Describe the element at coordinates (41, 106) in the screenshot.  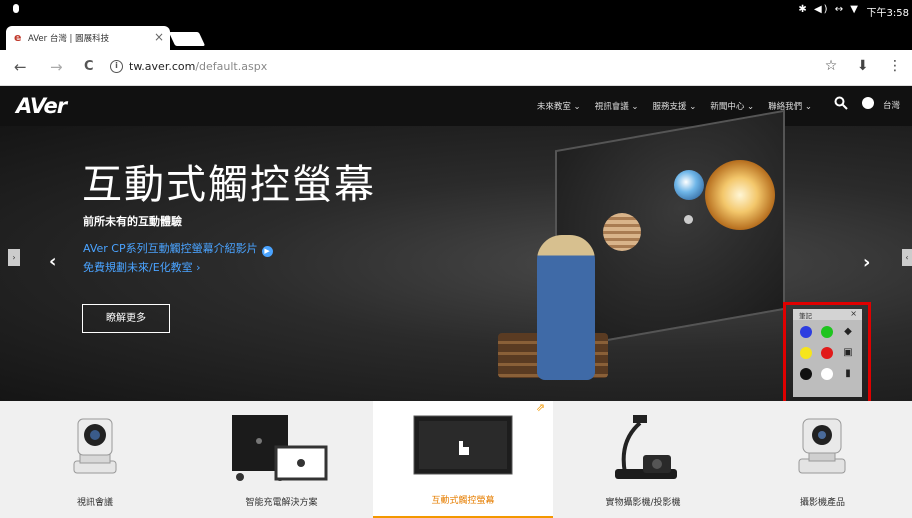
I see `aver-logo: AVer` at that location.